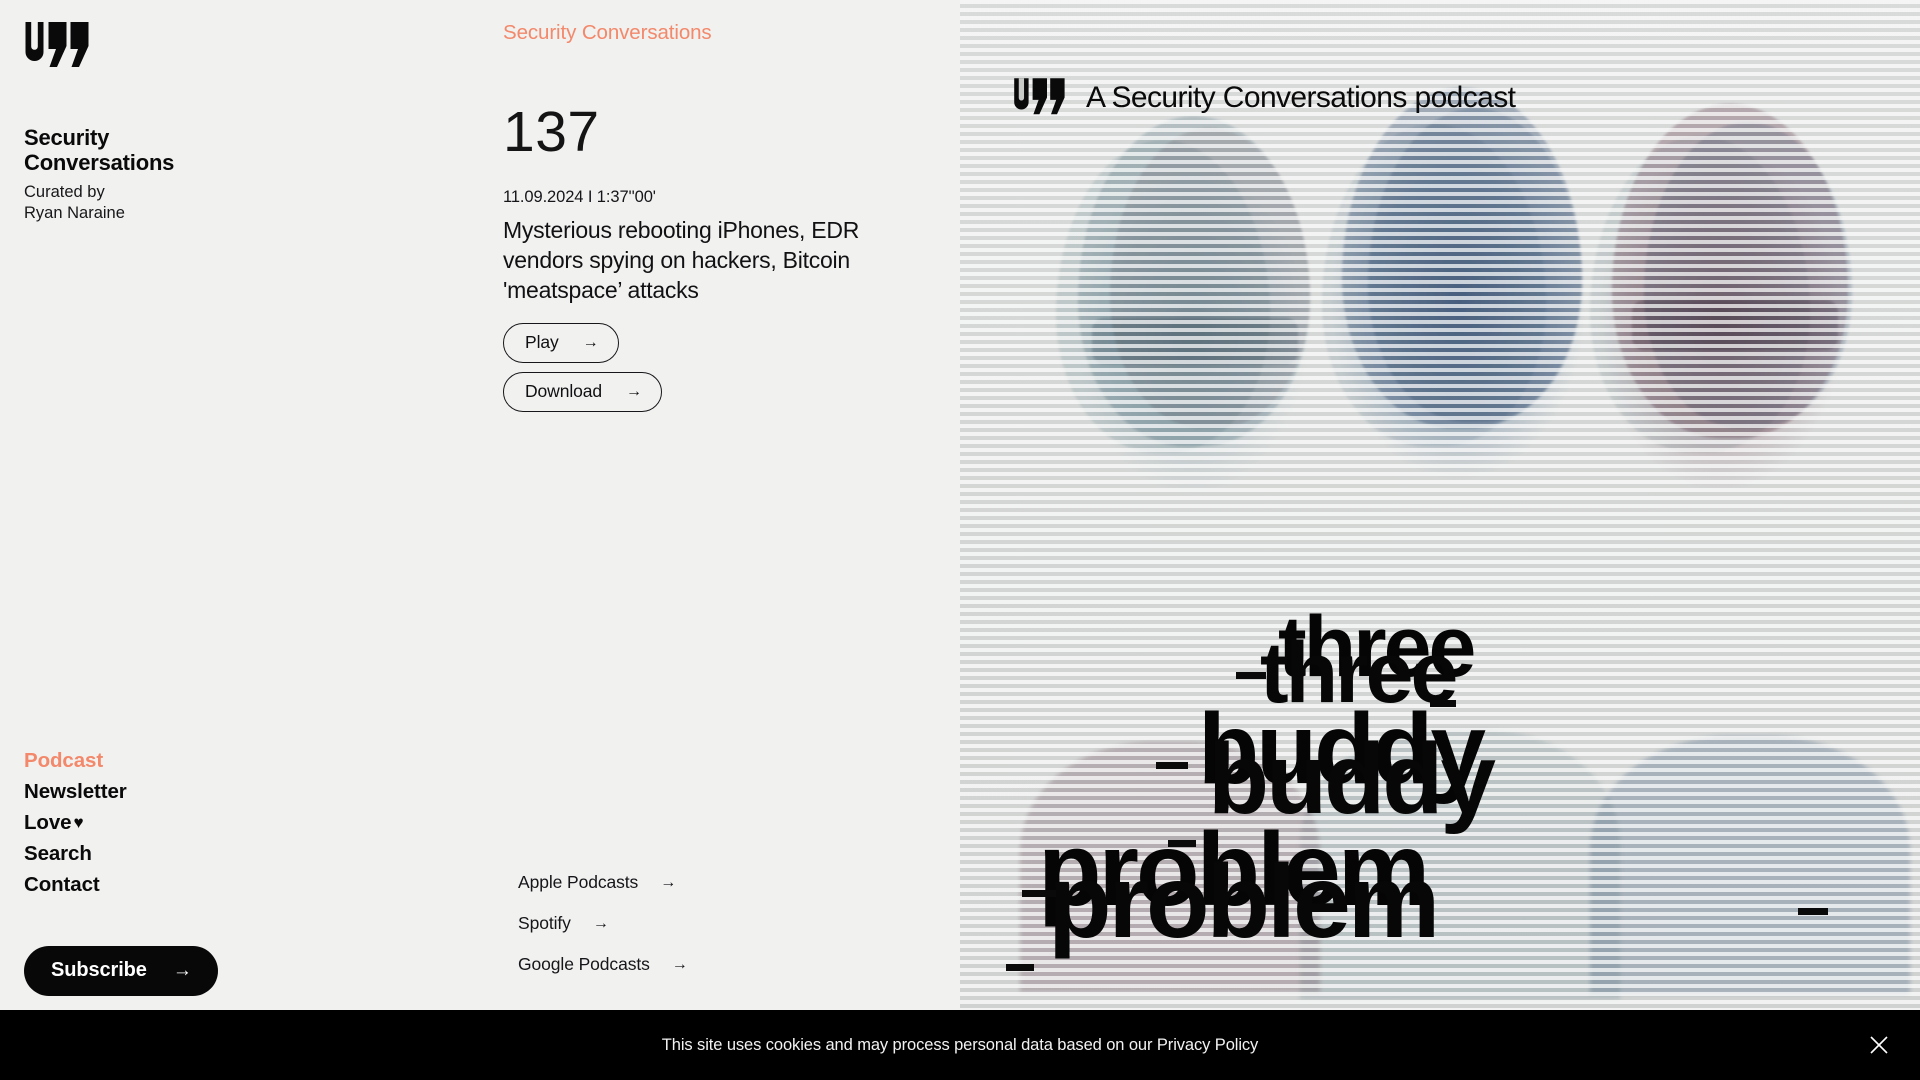  Describe the element at coordinates (1207, 1045) in the screenshot. I see `privacy-policy-link: Privacy Policy` at that location.